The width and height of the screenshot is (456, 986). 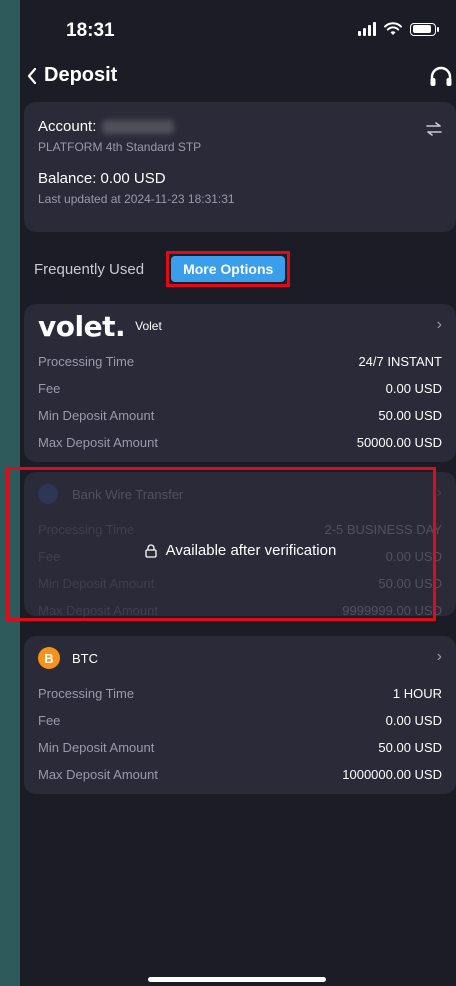 What do you see at coordinates (81, 75) in the screenshot?
I see `page-title: Deposit` at bounding box center [81, 75].